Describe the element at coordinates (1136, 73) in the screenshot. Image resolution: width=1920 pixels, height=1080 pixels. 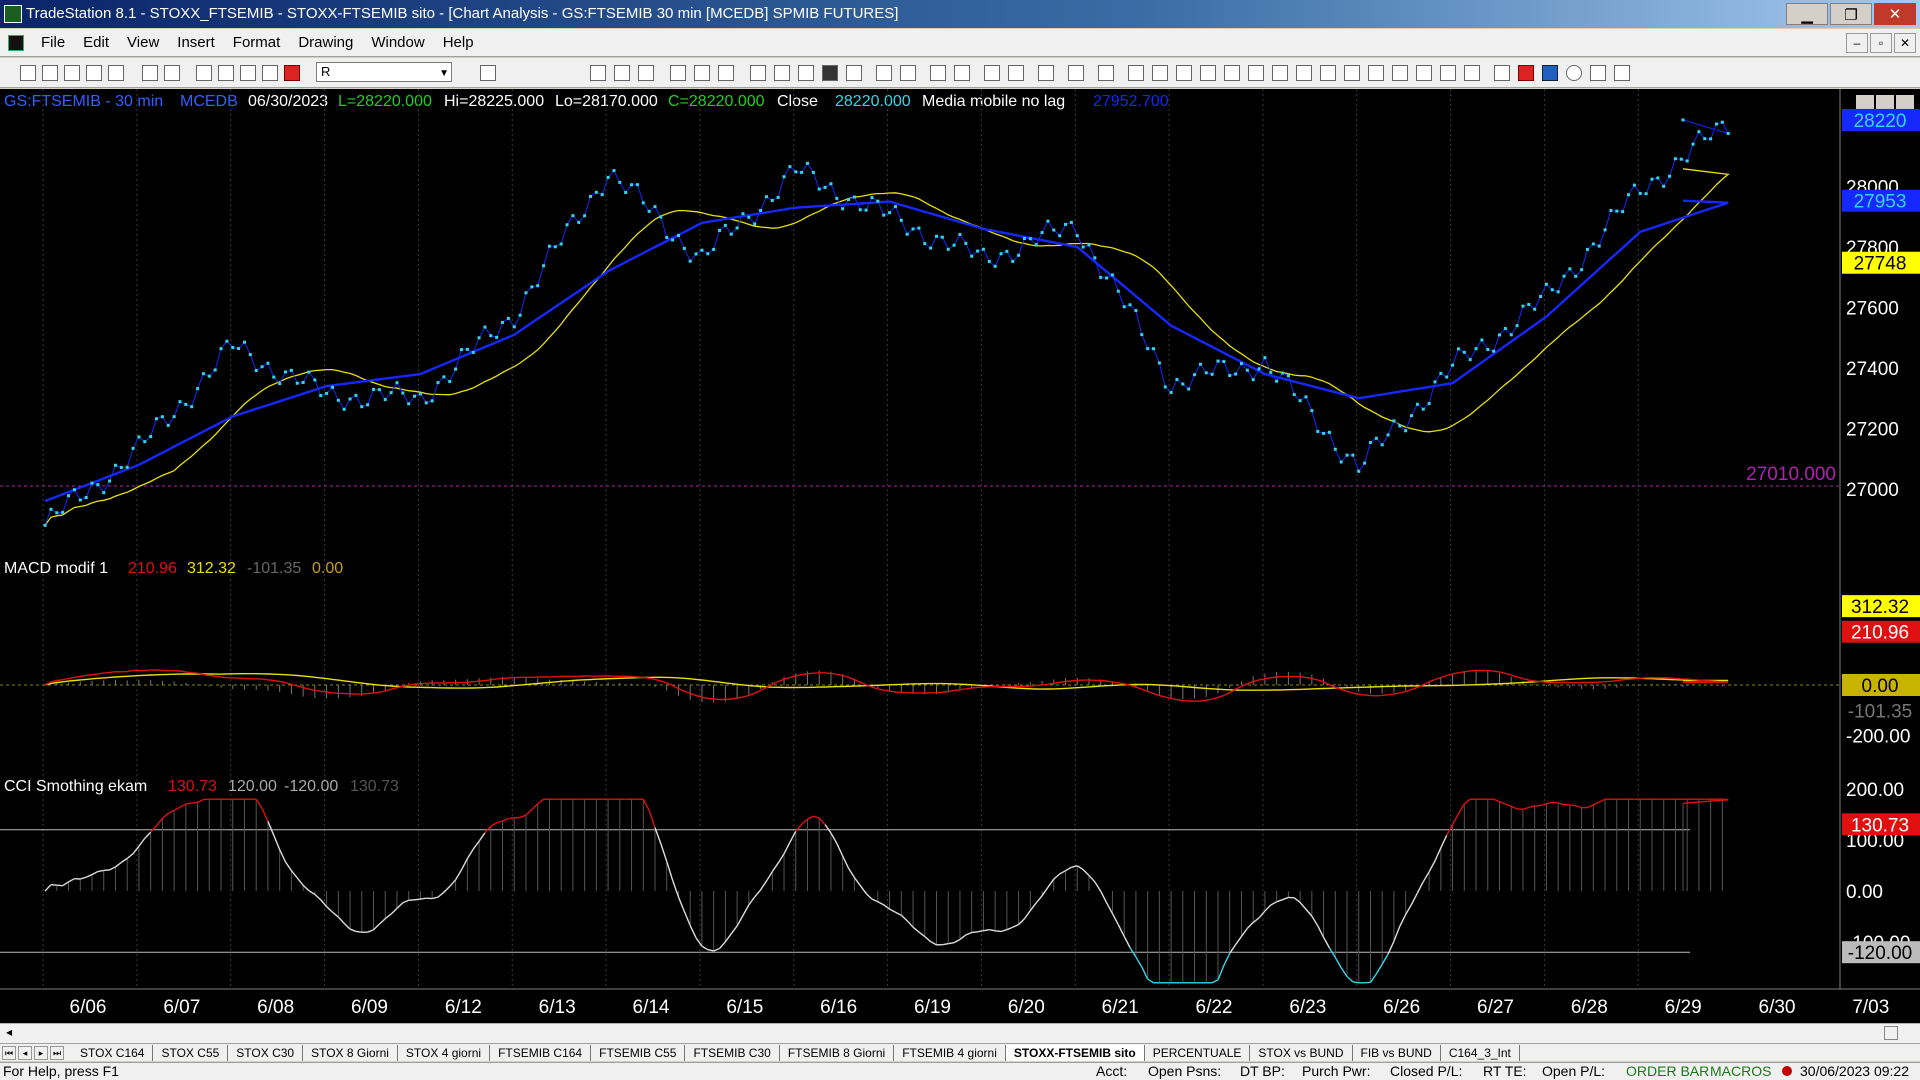
I see `trendline-icon` at that location.